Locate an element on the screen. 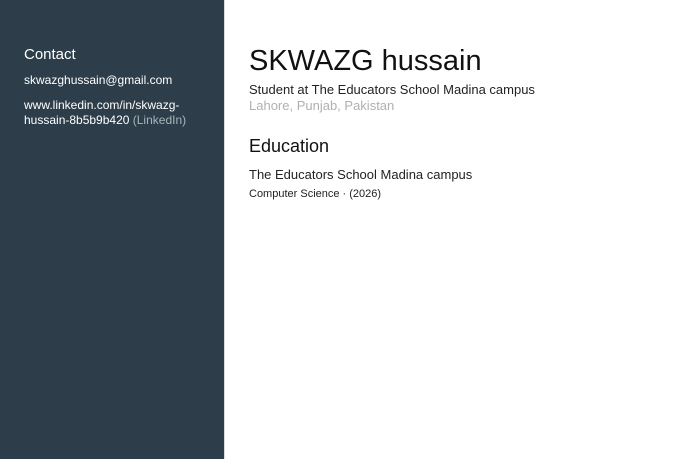  profile-location: Lahore, Punjab, Pakistan is located at coordinates (322, 105).